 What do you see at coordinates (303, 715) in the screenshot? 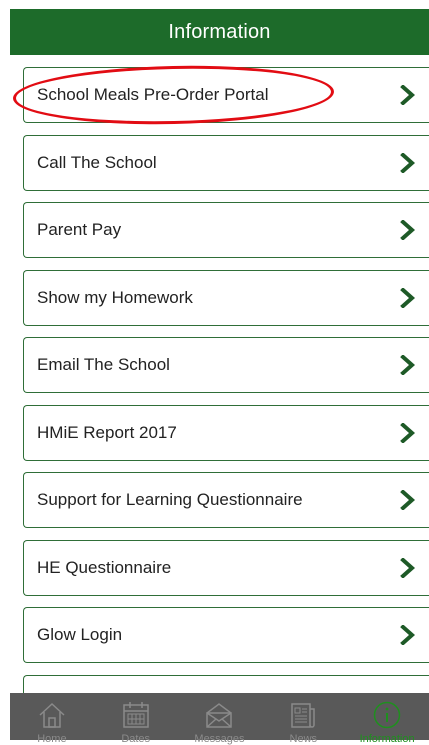
I see `newspaper-icon` at bounding box center [303, 715].